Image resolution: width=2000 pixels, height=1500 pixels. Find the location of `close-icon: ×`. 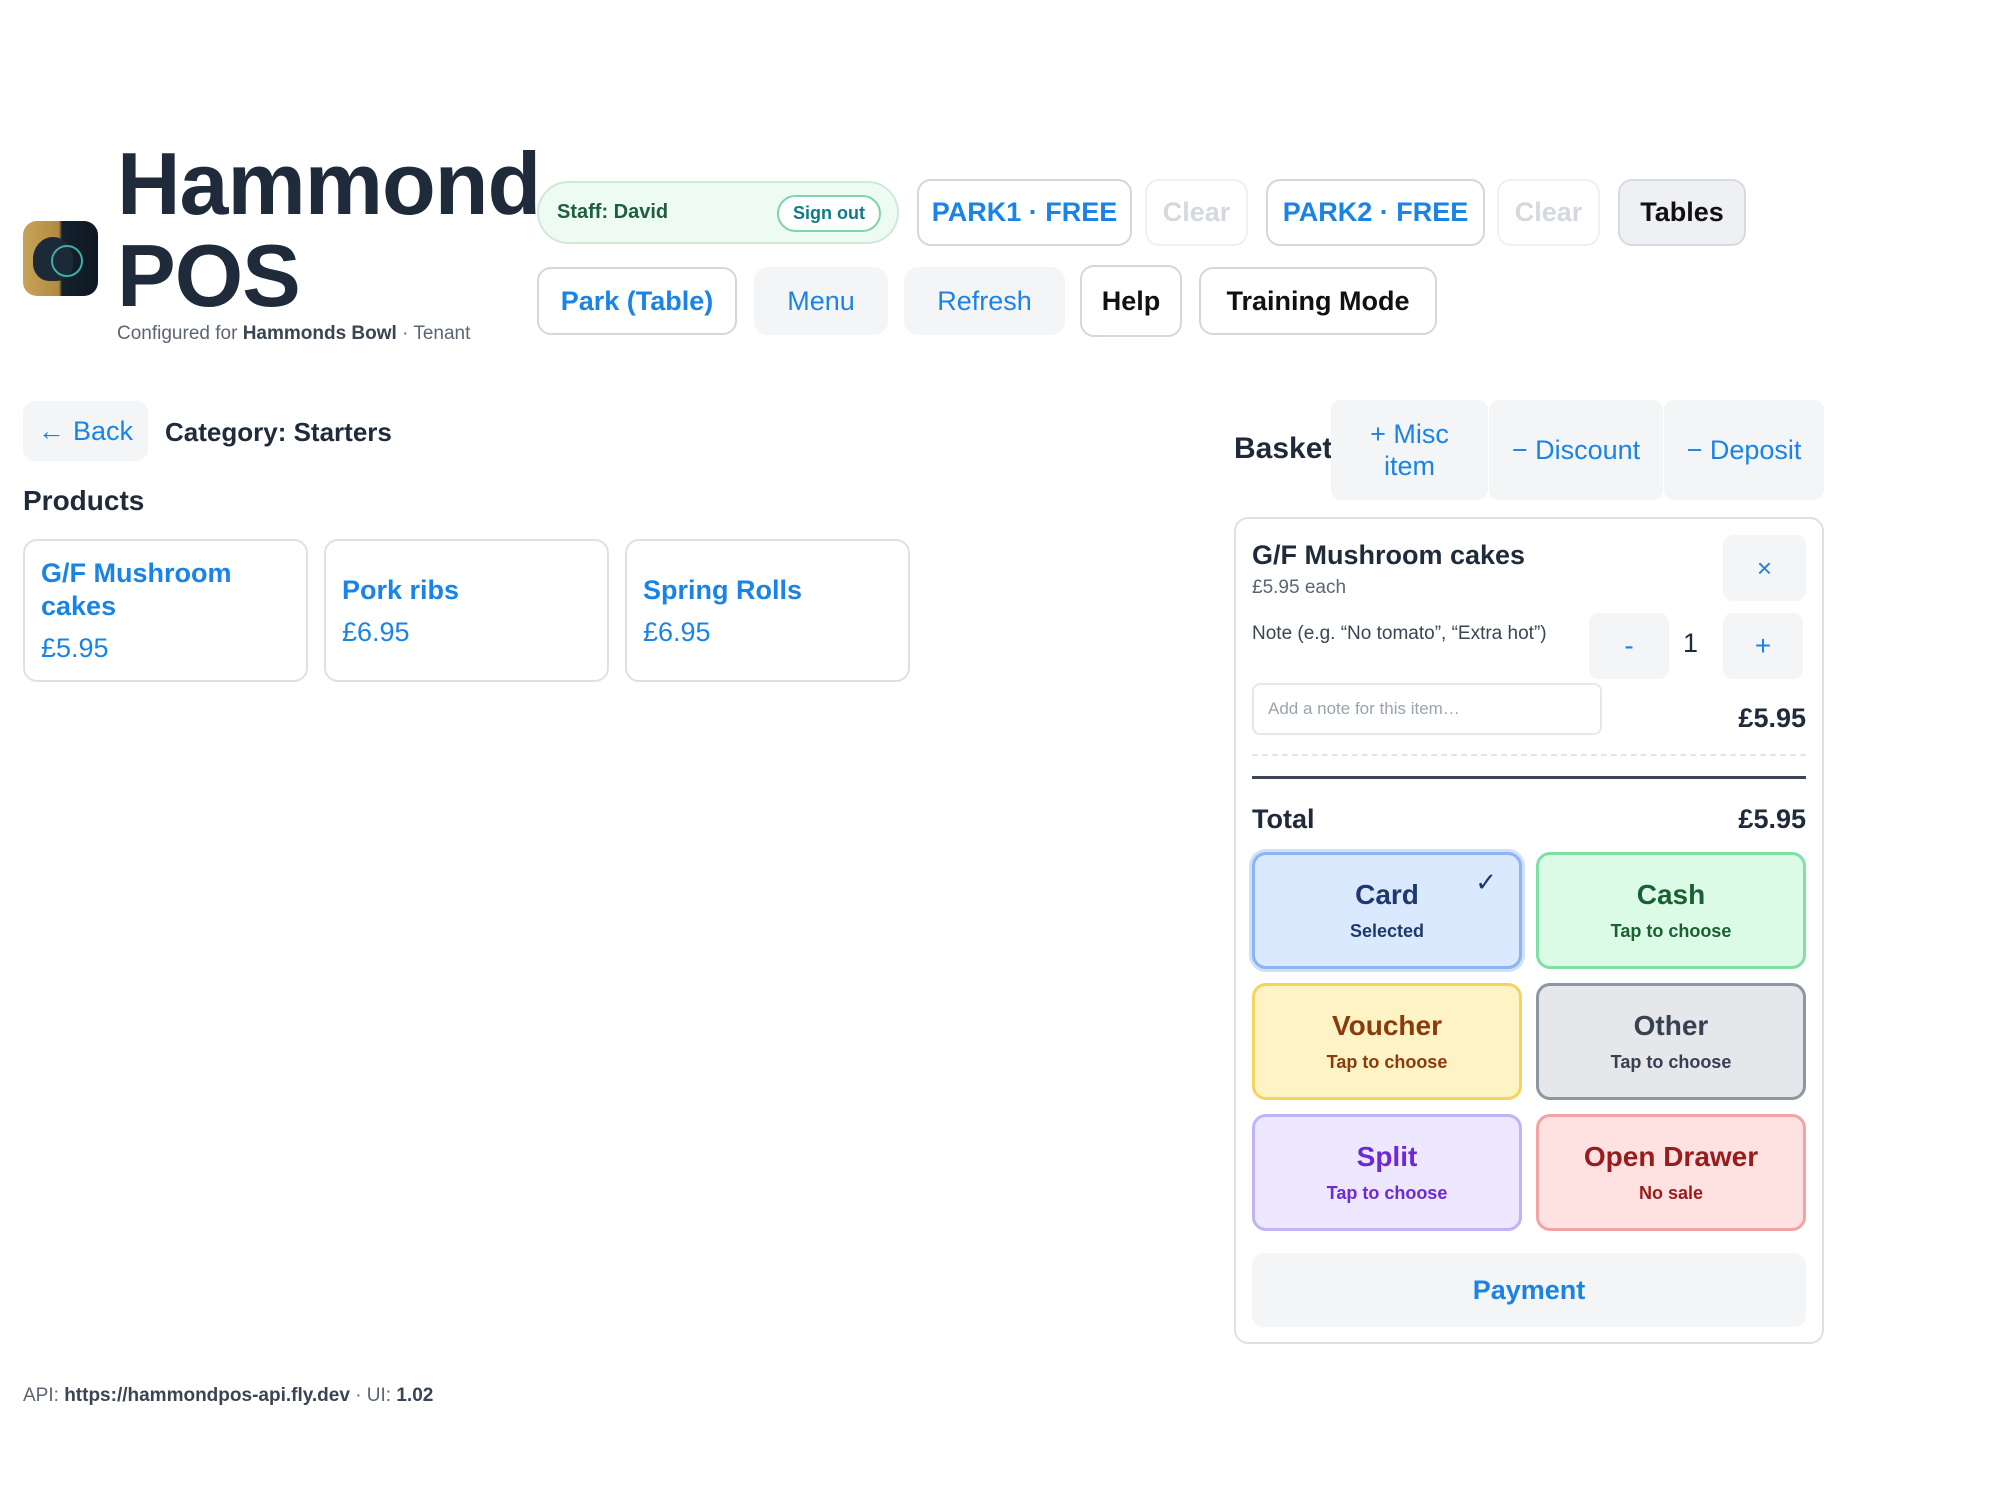

close-icon: × is located at coordinates (1764, 567).